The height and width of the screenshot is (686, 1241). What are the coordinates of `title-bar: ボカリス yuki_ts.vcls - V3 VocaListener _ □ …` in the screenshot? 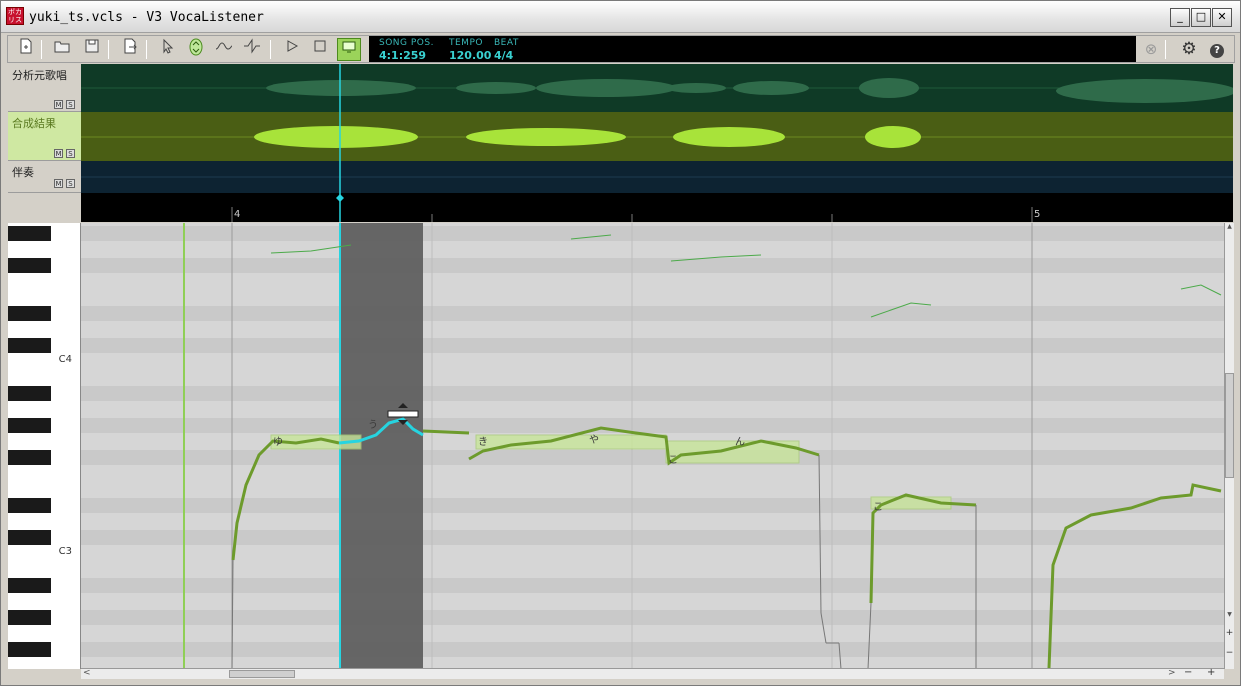 It's located at (620, 17).